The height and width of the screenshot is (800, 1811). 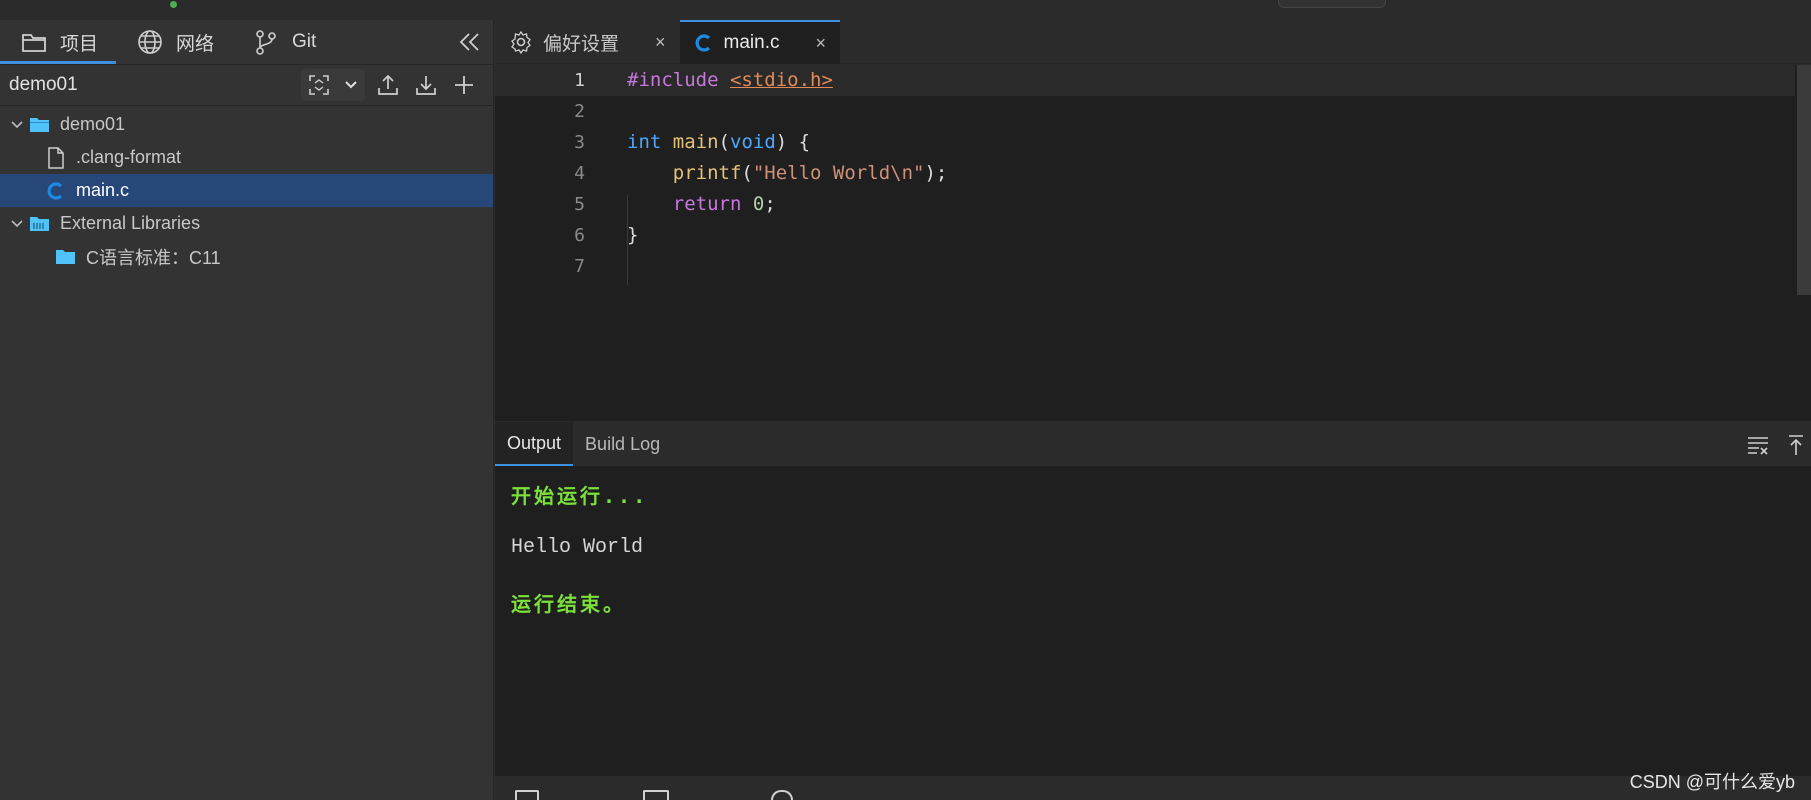 What do you see at coordinates (39, 223) in the screenshot?
I see `library-folder-icon` at bounding box center [39, 223].